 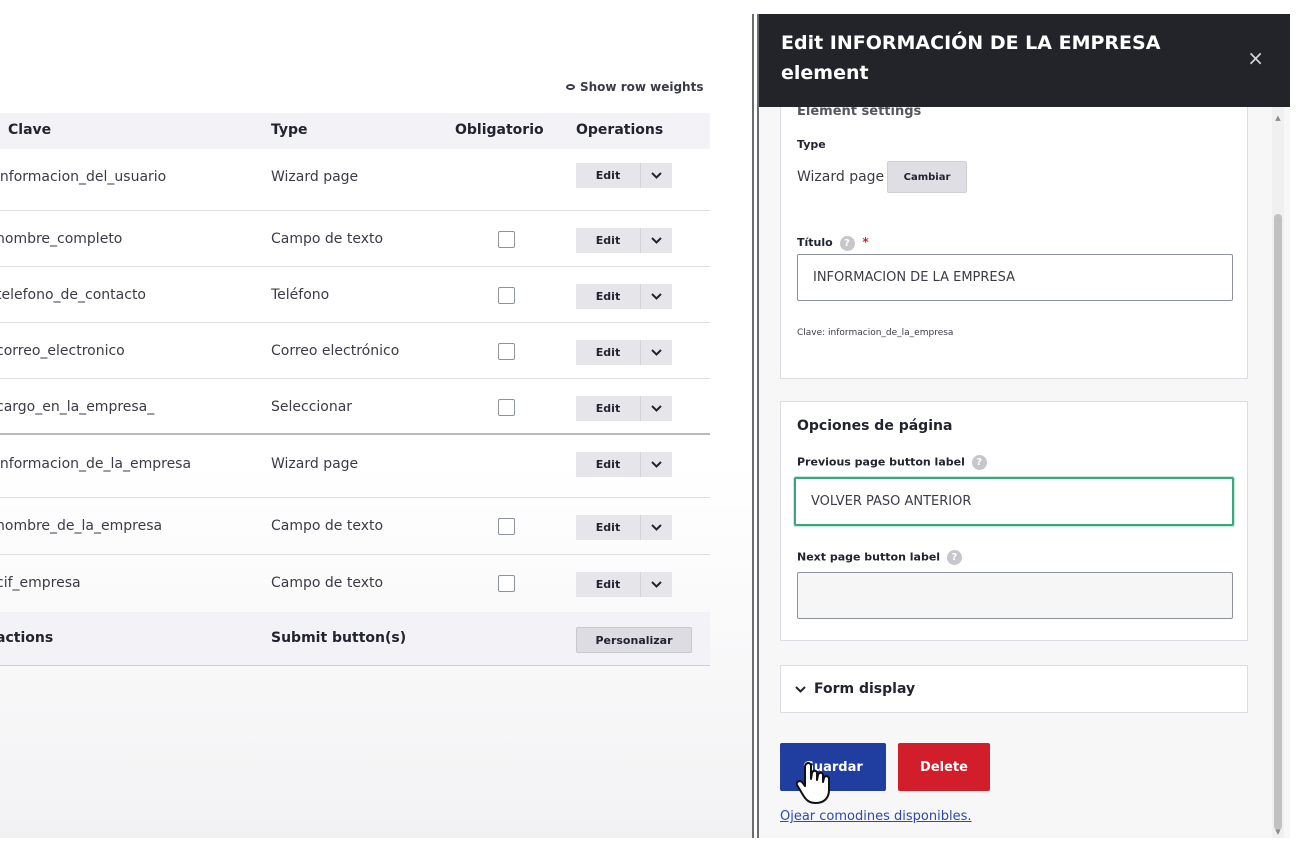 What do you see at coordinates (81, 526) in the screenshot?
I see `row-key: nombre_de_la_empresa` at bounding box center [81, 526].